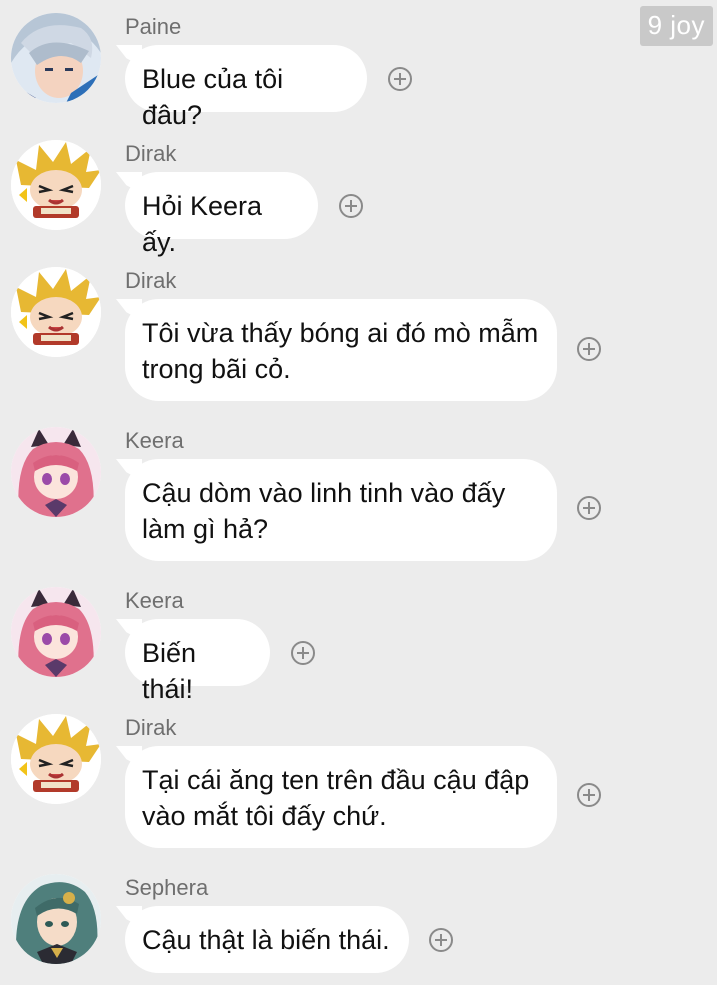 The height and width of the screenshot is (985, 717). I want to click on sephera-avatar, so click(56, 919).